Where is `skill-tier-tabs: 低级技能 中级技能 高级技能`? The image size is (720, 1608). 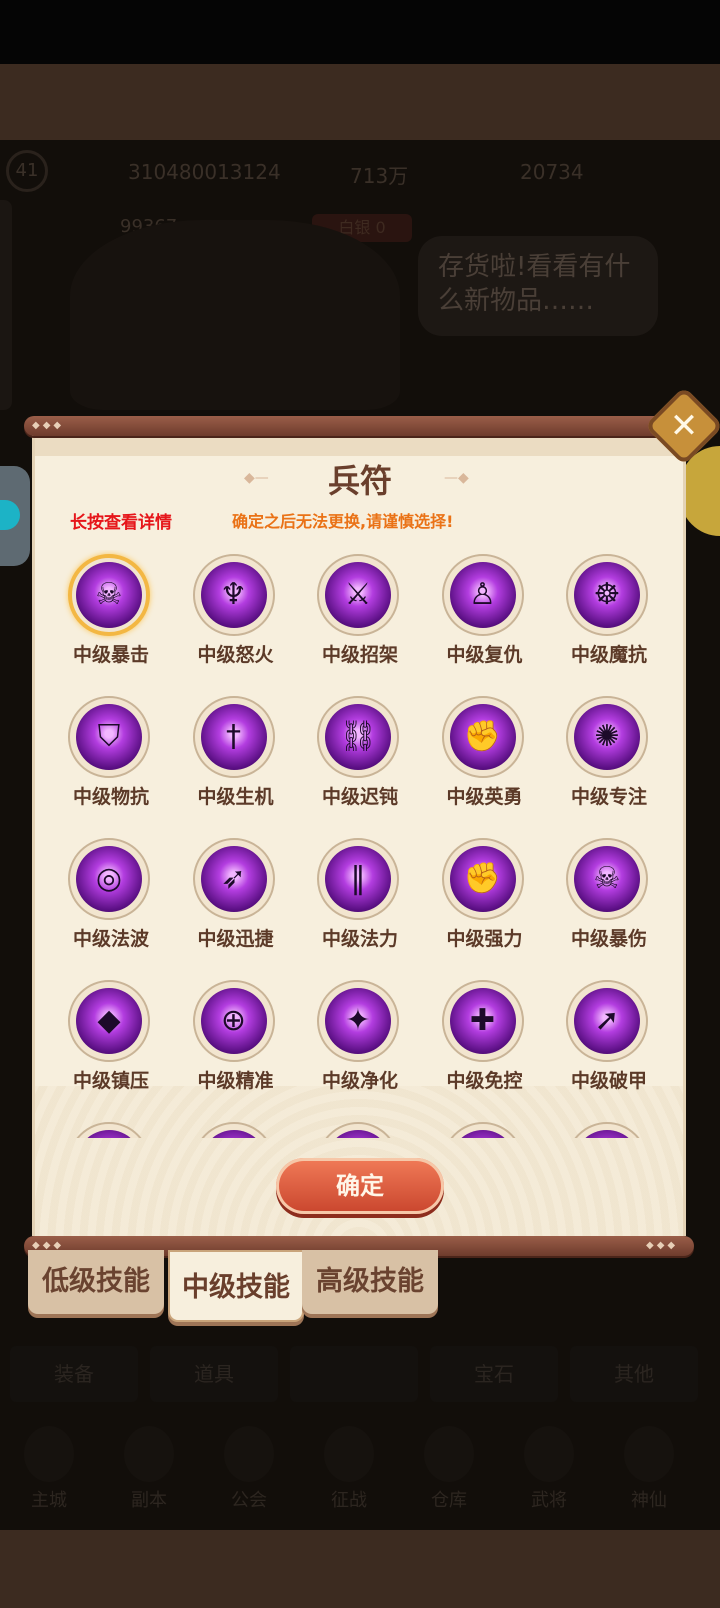
skill-tier-tabs: 低级技能 中级技能 高级技能 is located at coordinates (374, 1286).